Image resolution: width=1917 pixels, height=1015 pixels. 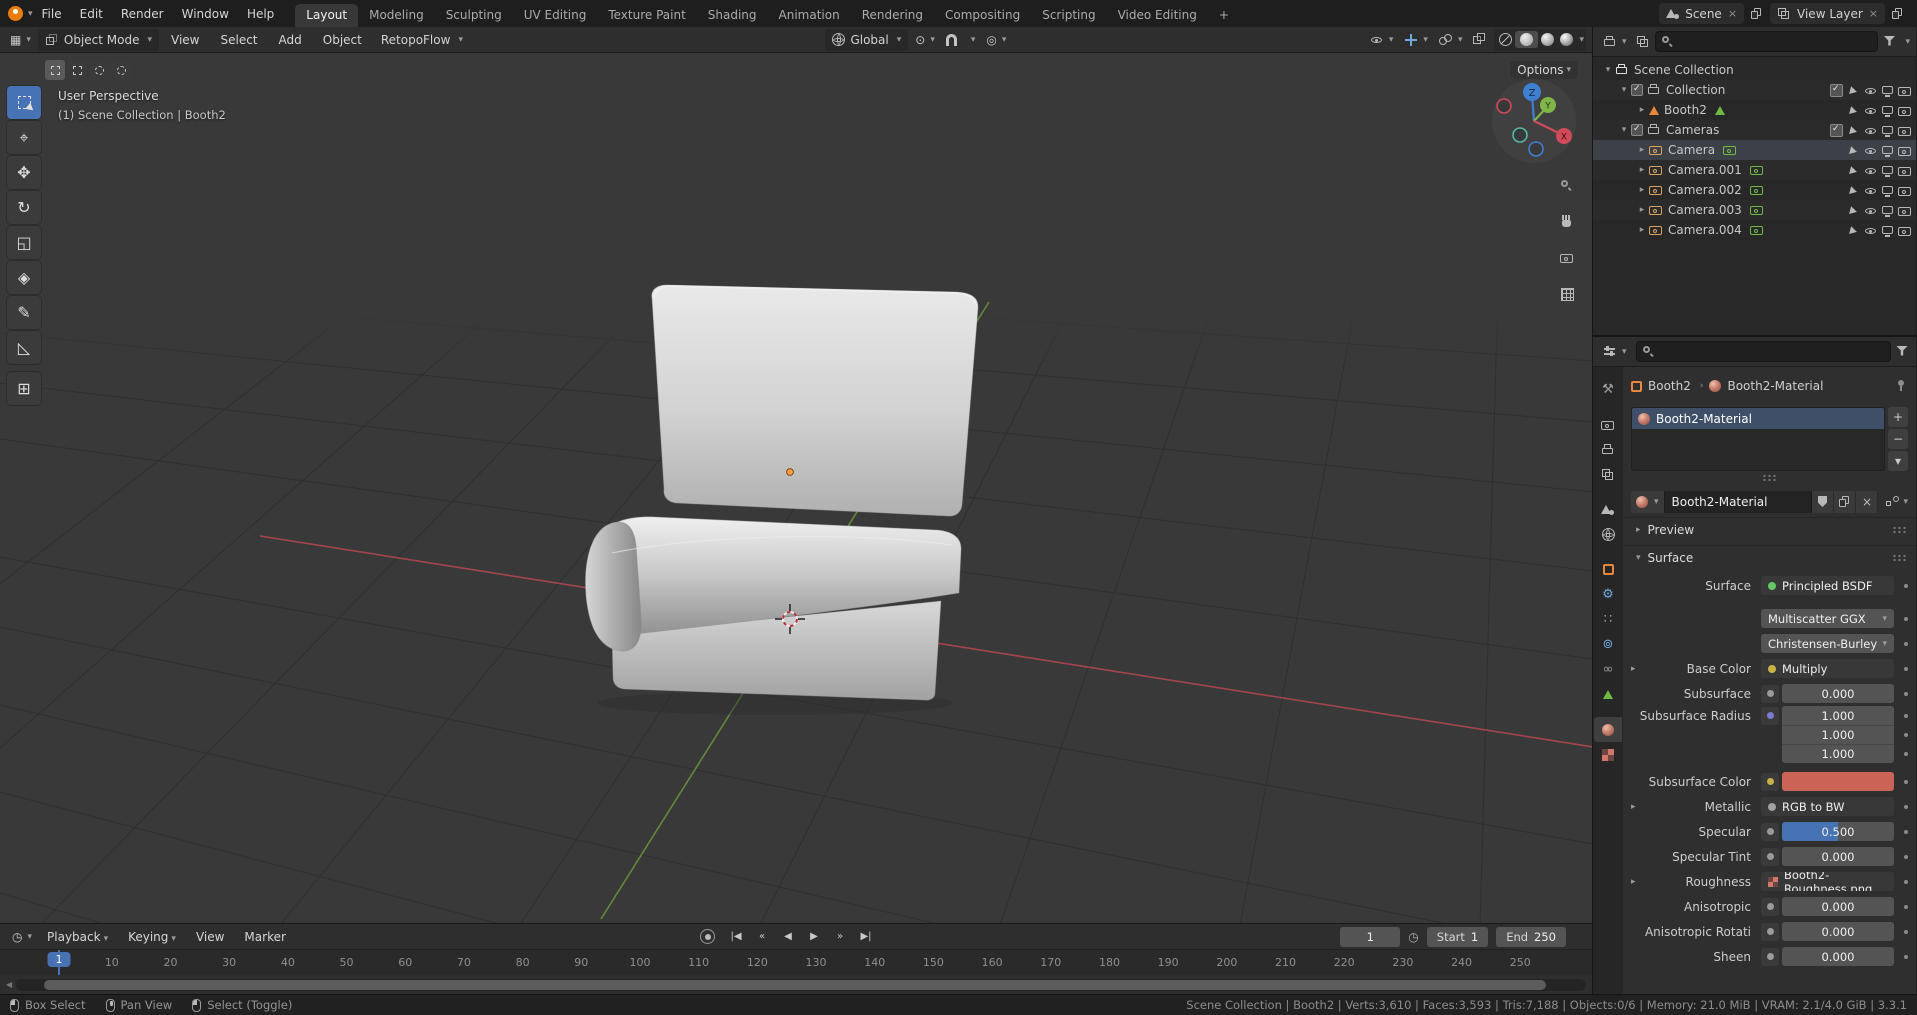 What do you see at coordinates (1827, 668) in the screenshot?
I see `base-color-field: Multiply` at bounding box center [1827, 668].